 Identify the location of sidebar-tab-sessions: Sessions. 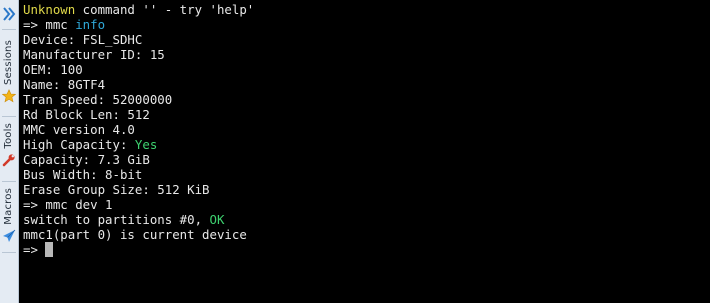
(9, 71).